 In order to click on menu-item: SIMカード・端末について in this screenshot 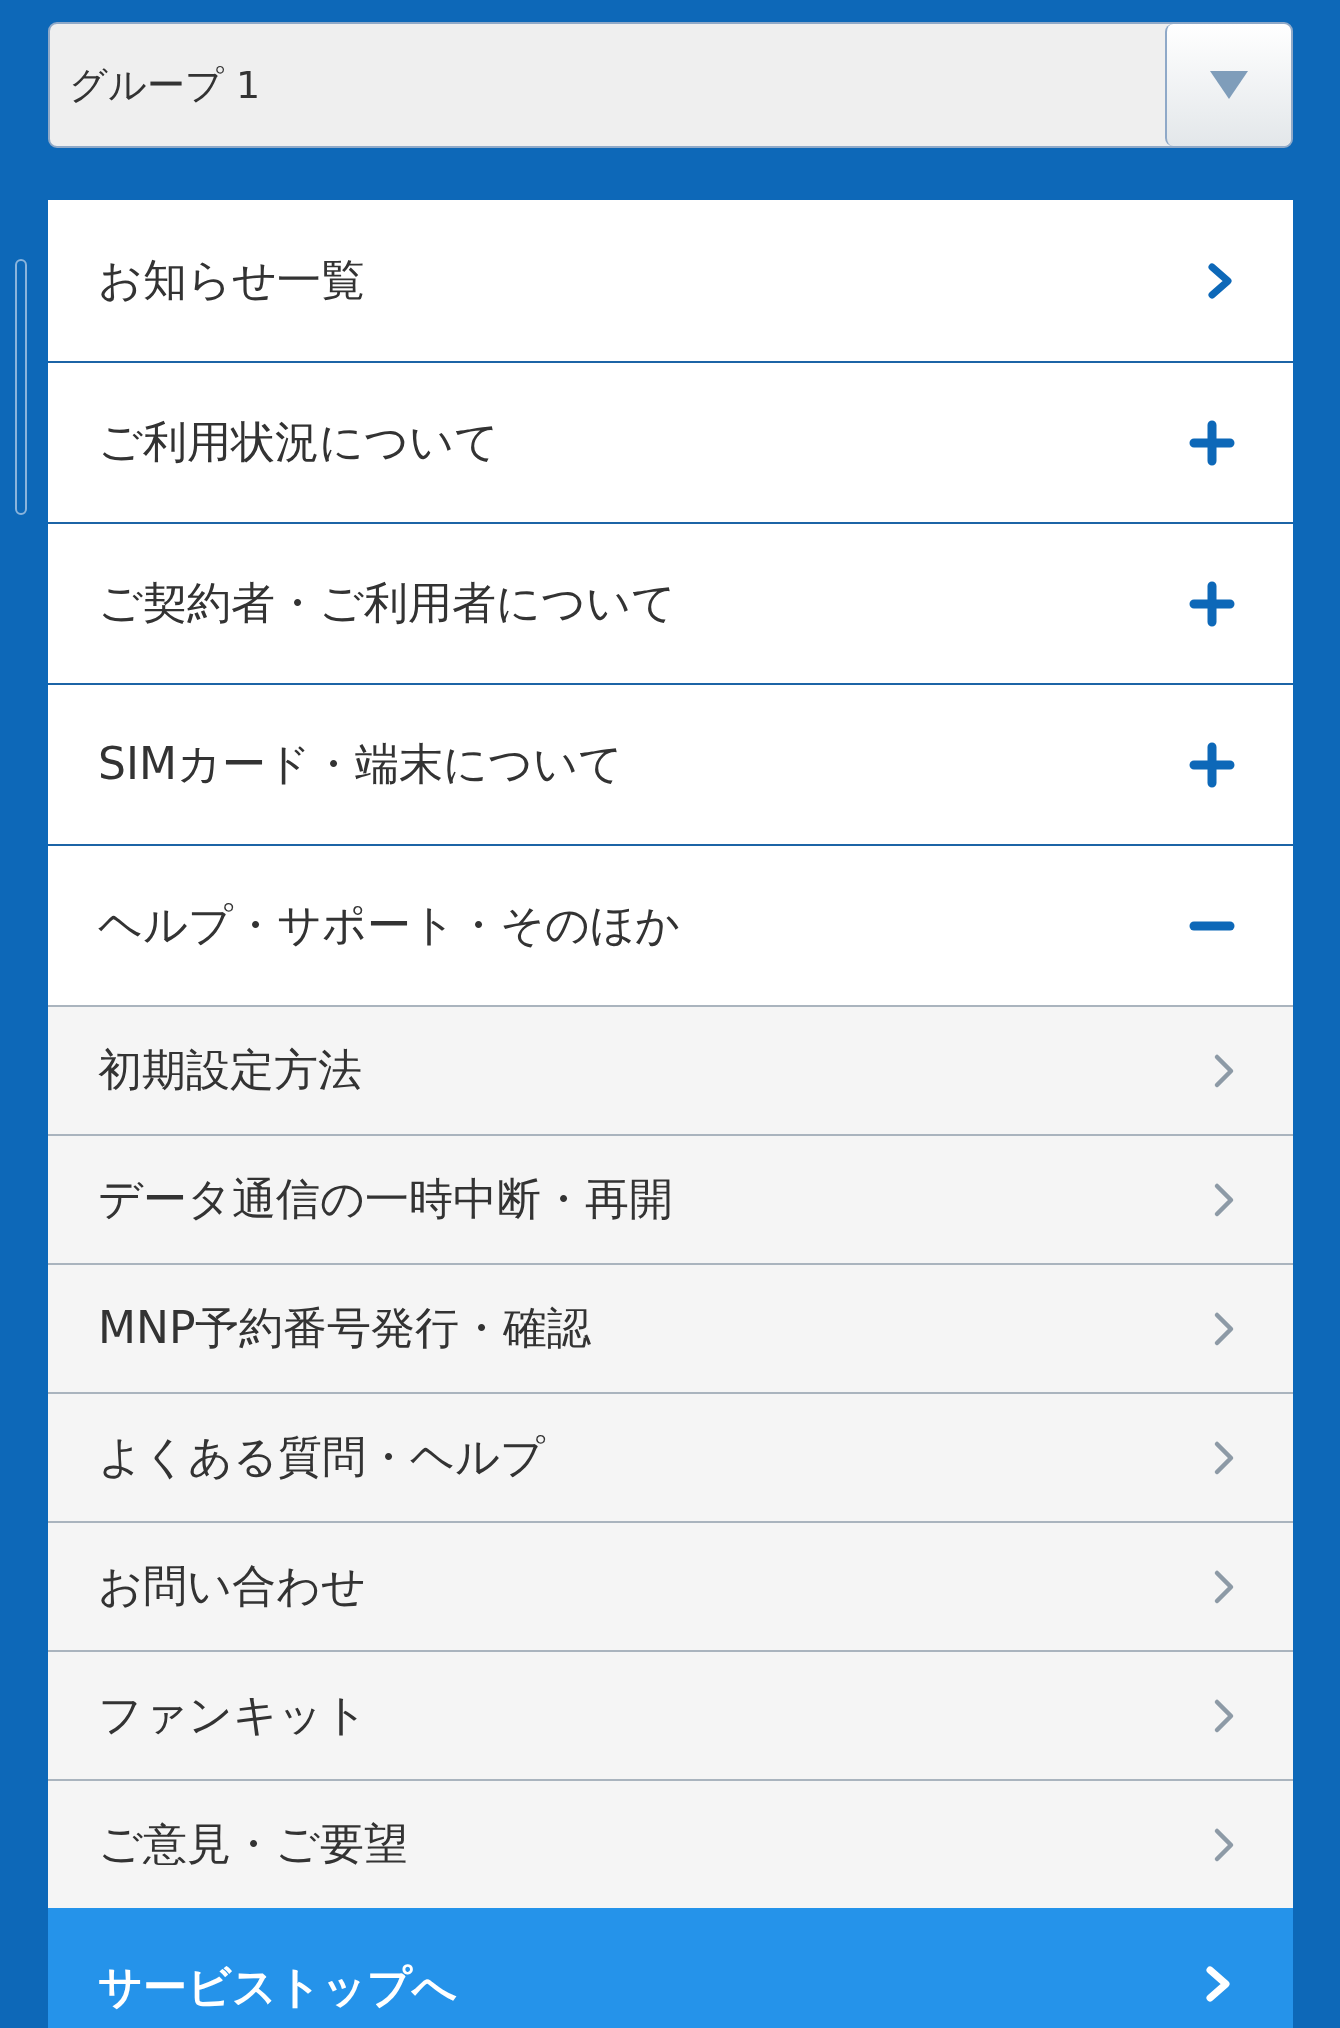, I will do `click(670, 763)`.